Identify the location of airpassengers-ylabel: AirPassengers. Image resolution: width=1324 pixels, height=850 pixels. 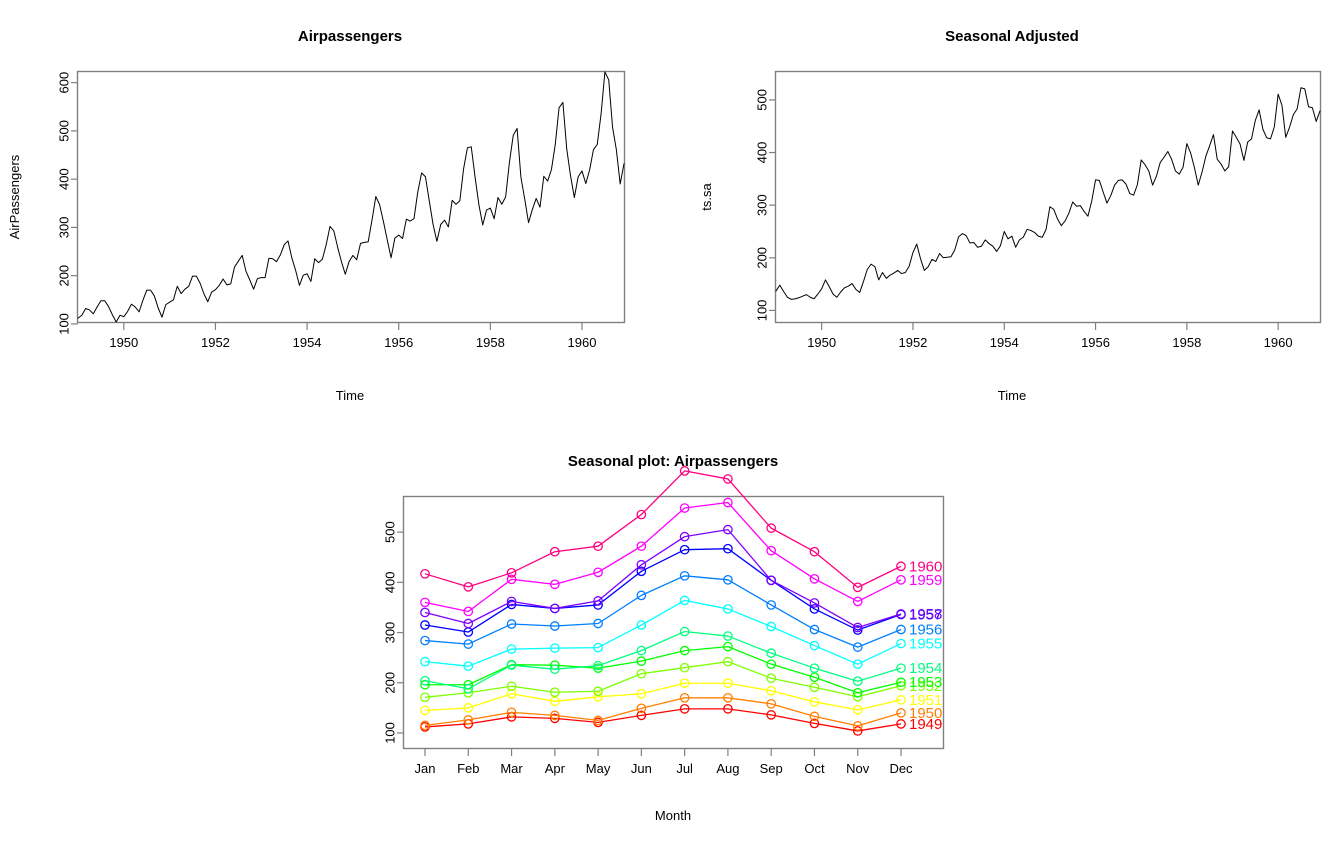
(14, 196).